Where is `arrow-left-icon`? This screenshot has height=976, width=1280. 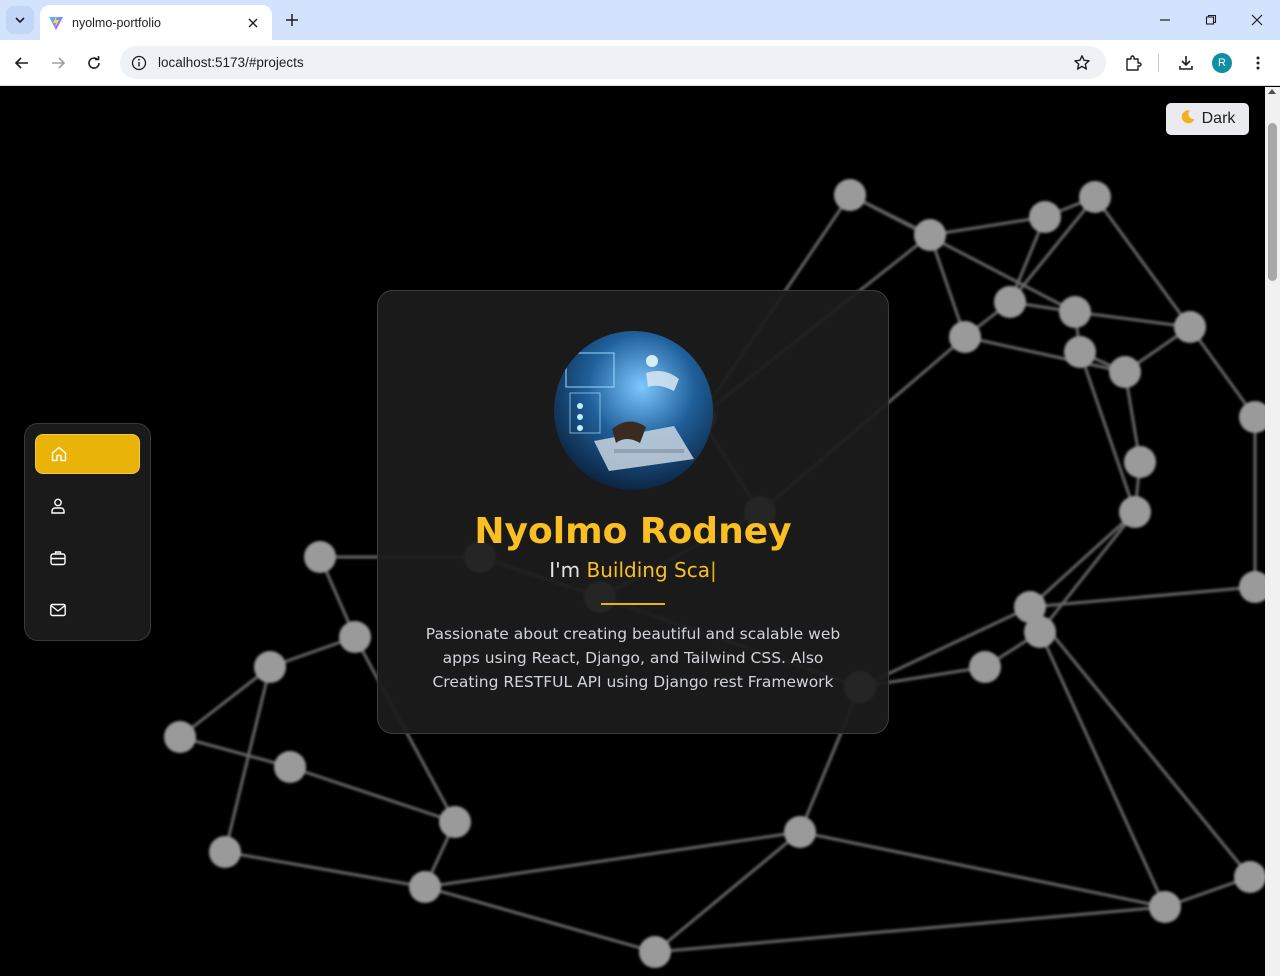
arrow-left-icon is located at coordinates (21, 63).